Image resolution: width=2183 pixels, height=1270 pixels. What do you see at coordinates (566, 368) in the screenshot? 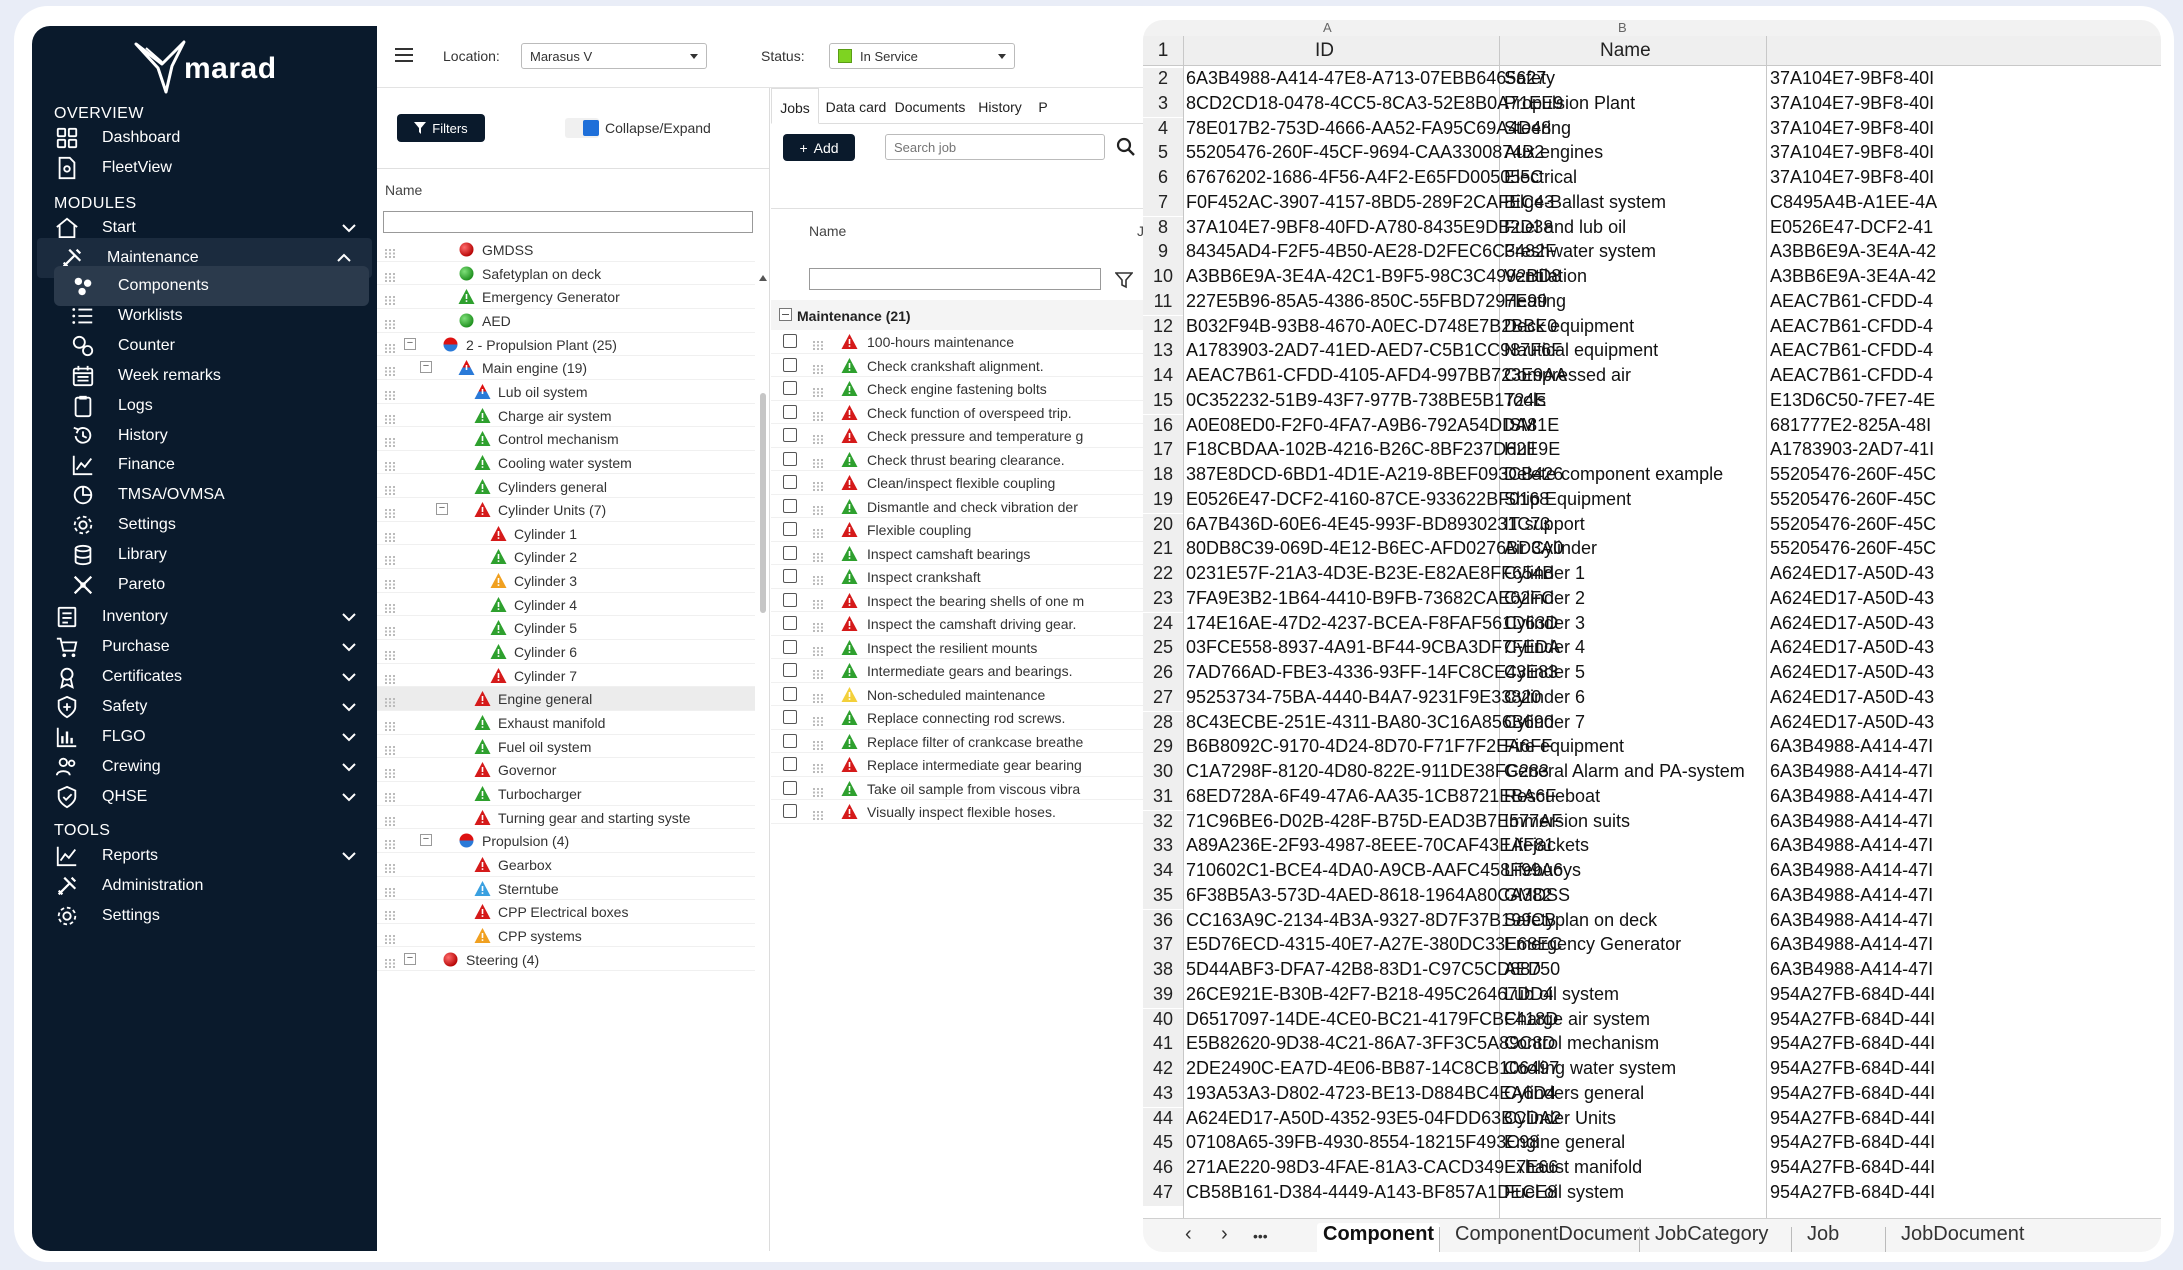
I see `tree-row: − Main engine (19)` at bounding box center [566, 368].